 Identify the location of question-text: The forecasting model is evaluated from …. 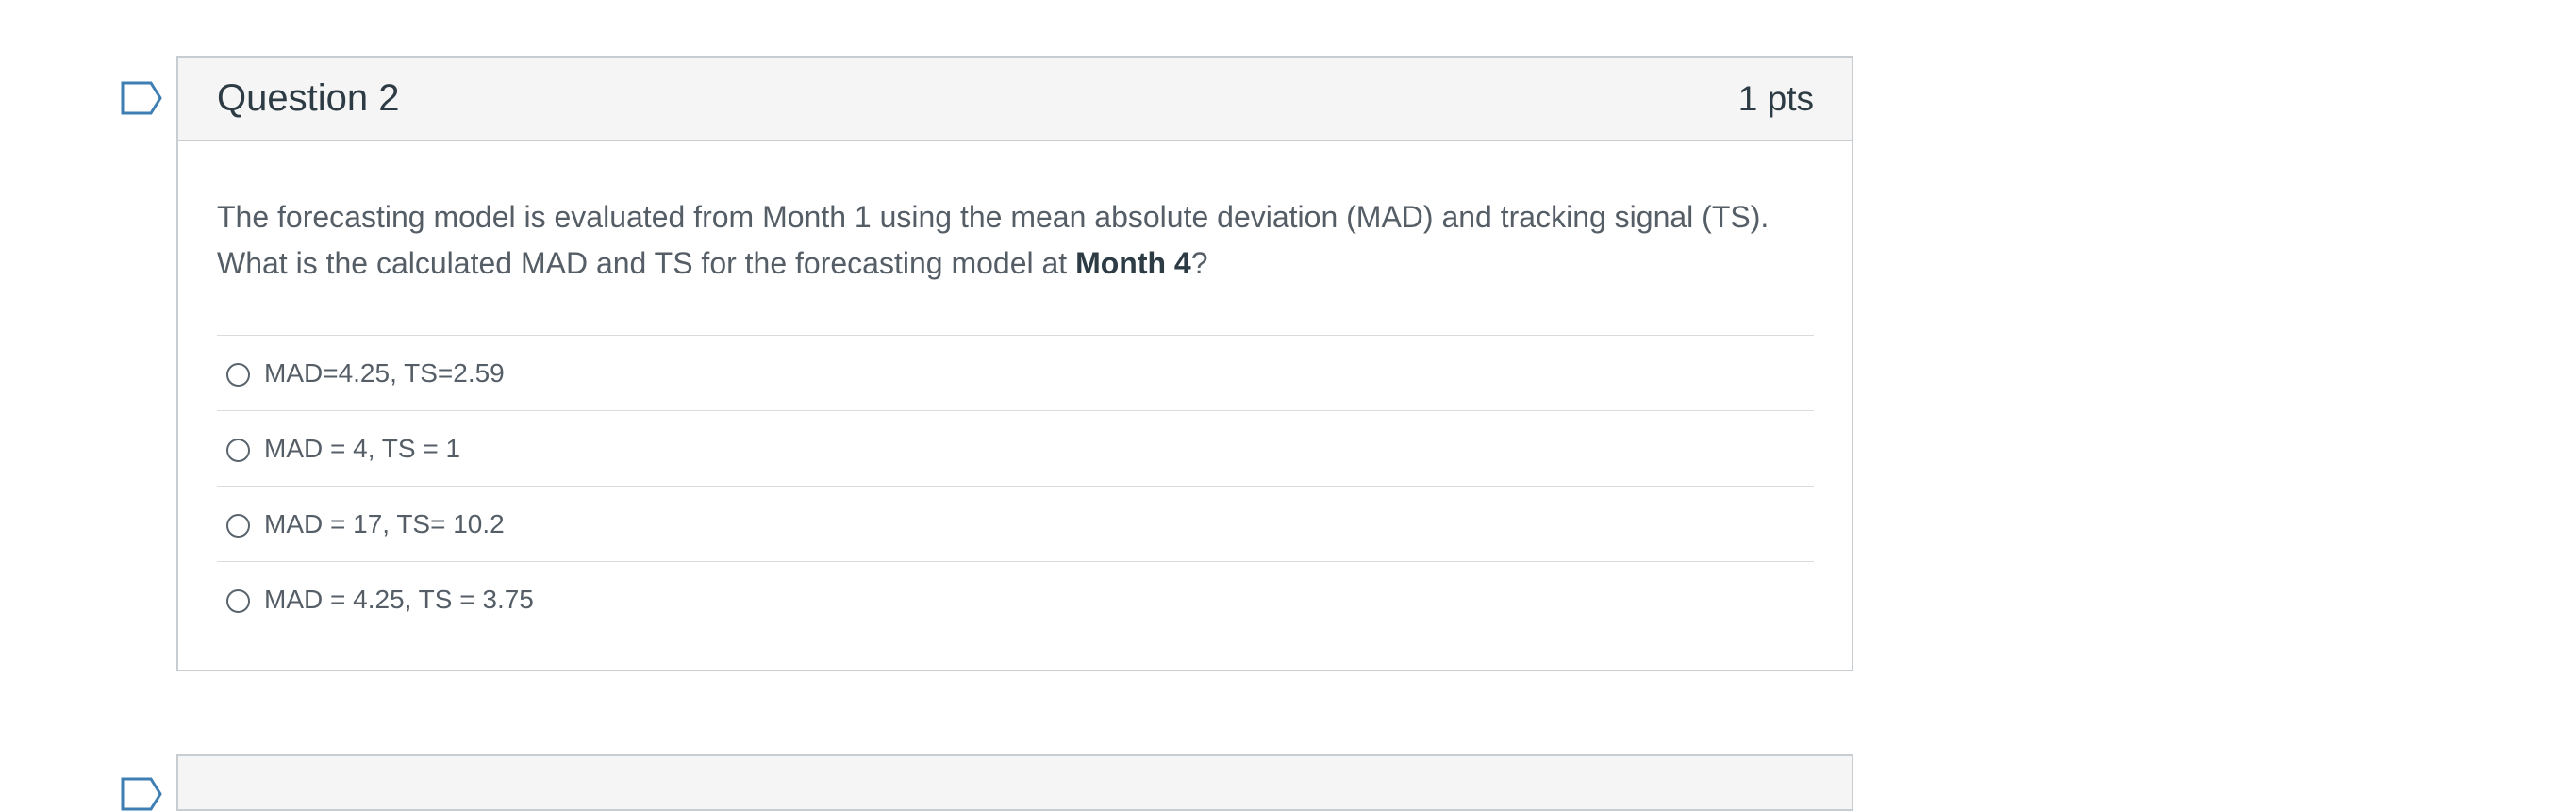
(1019, 240).